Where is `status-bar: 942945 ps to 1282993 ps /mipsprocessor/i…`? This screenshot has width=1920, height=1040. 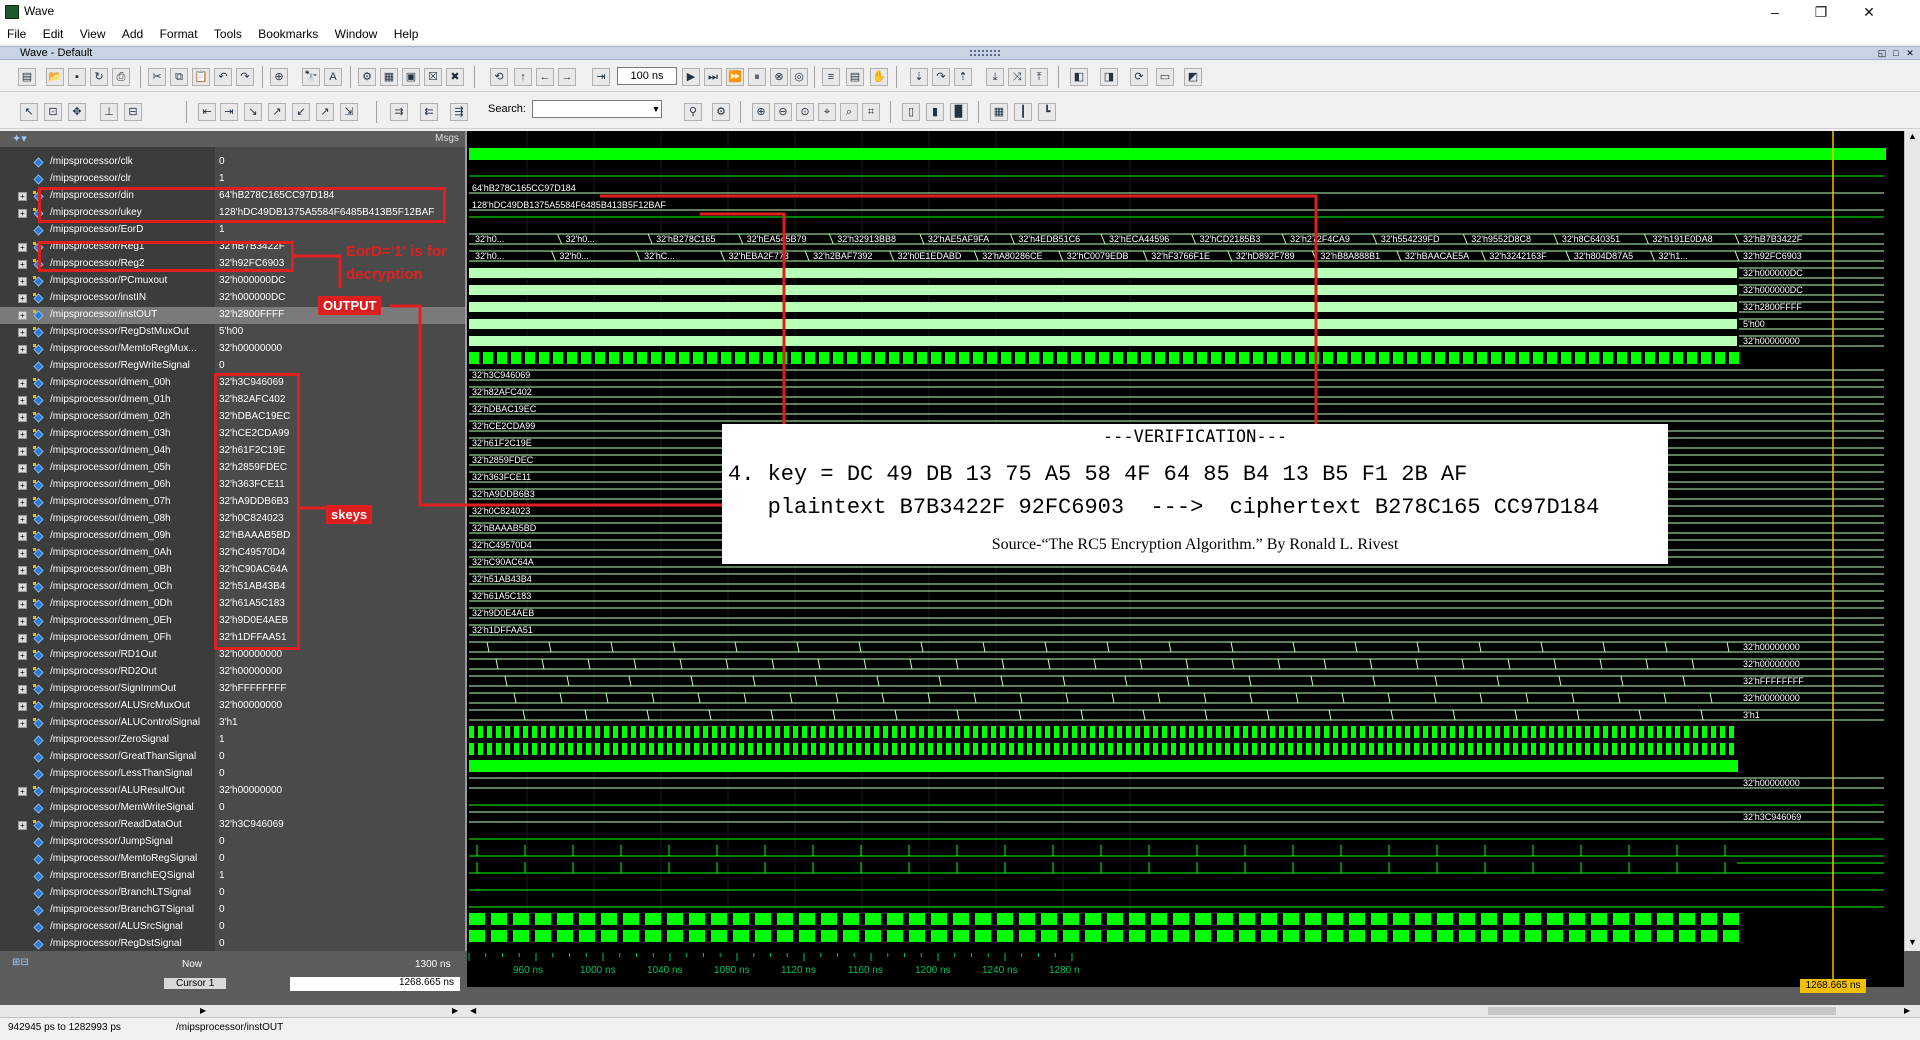
status-bar: 942945 ps to 1282993 ps /mipsprocessor/i… is located at coordinates (960, 1028).